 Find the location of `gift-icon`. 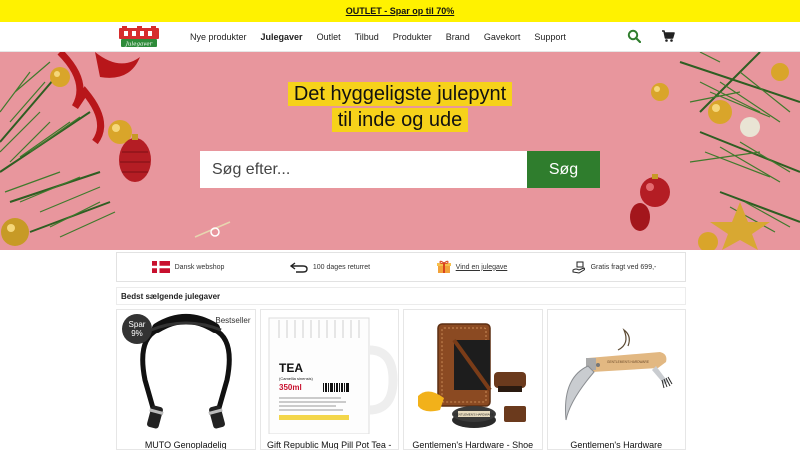

gift-icon is located at coordinates (443, 266).